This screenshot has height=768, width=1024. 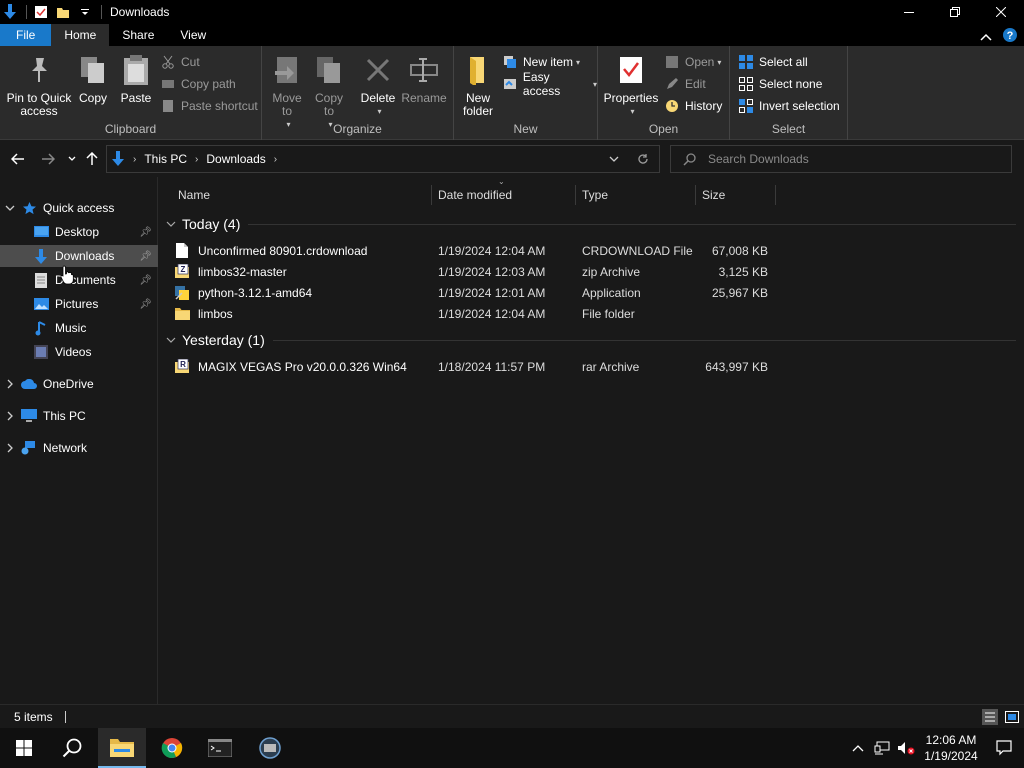 I want to click on show-hidden-icons-chevron-icon, so click(x=858, y=748).